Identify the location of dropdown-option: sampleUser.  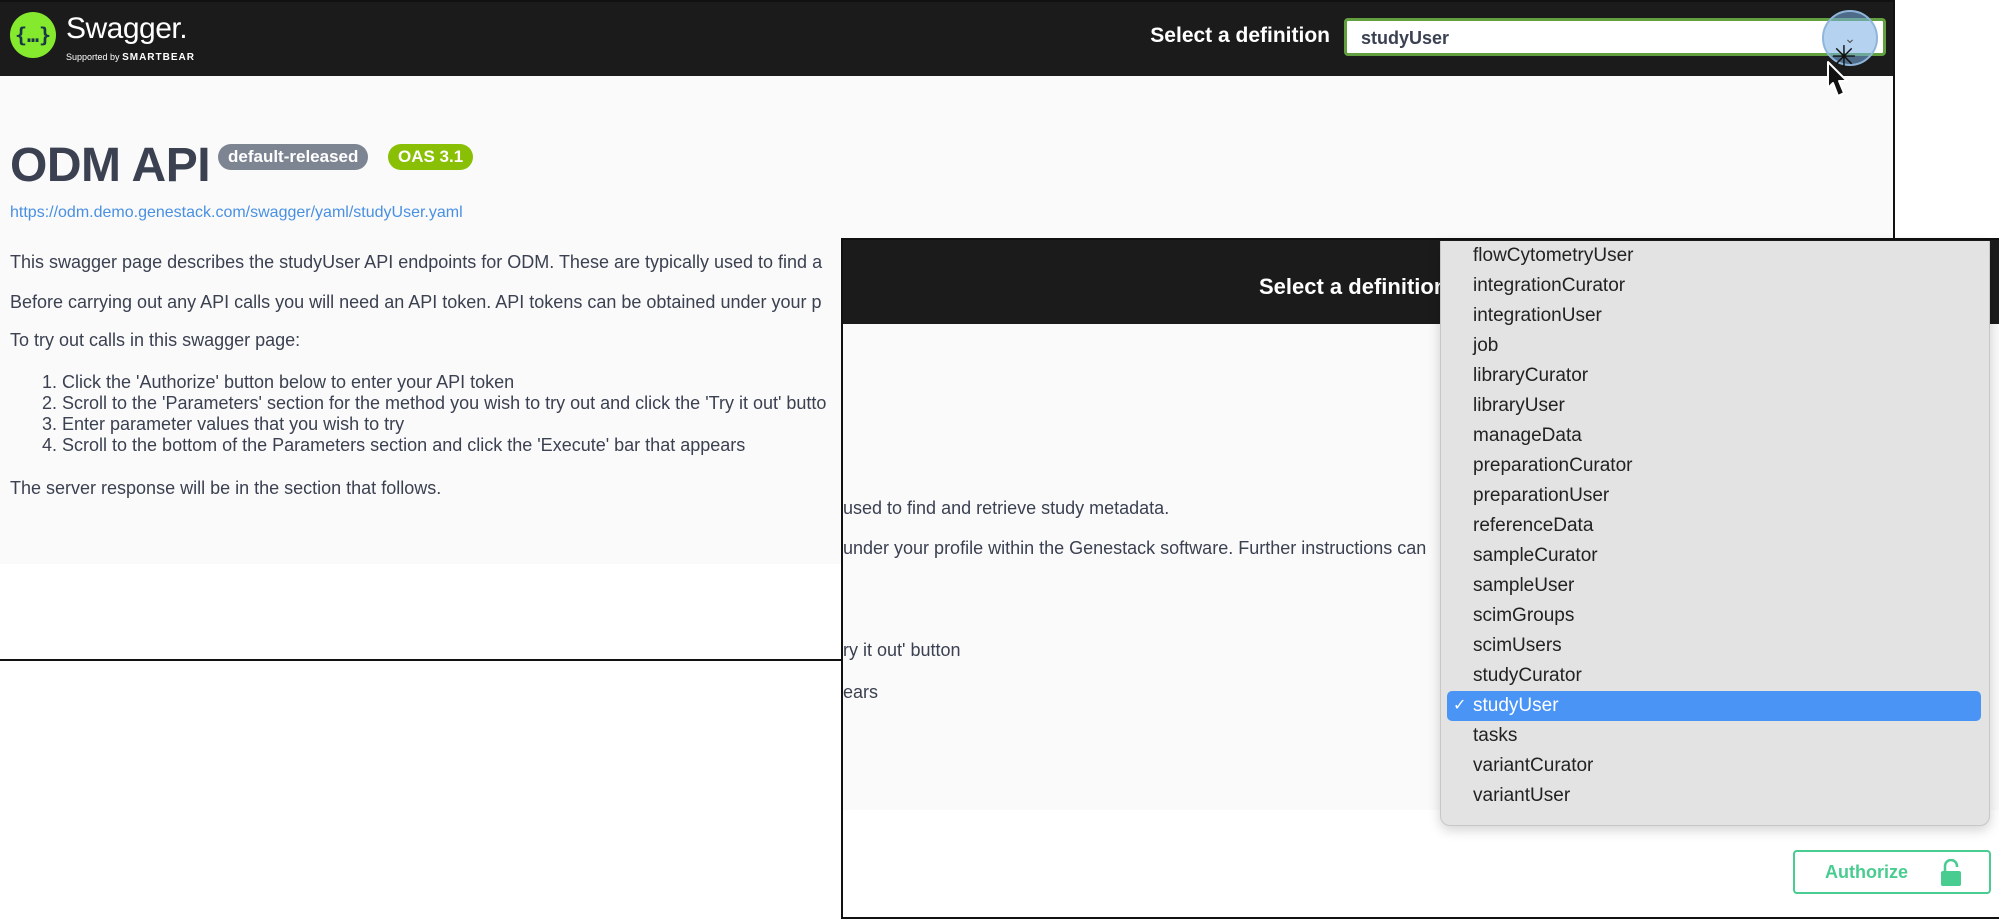
(1714, 586).